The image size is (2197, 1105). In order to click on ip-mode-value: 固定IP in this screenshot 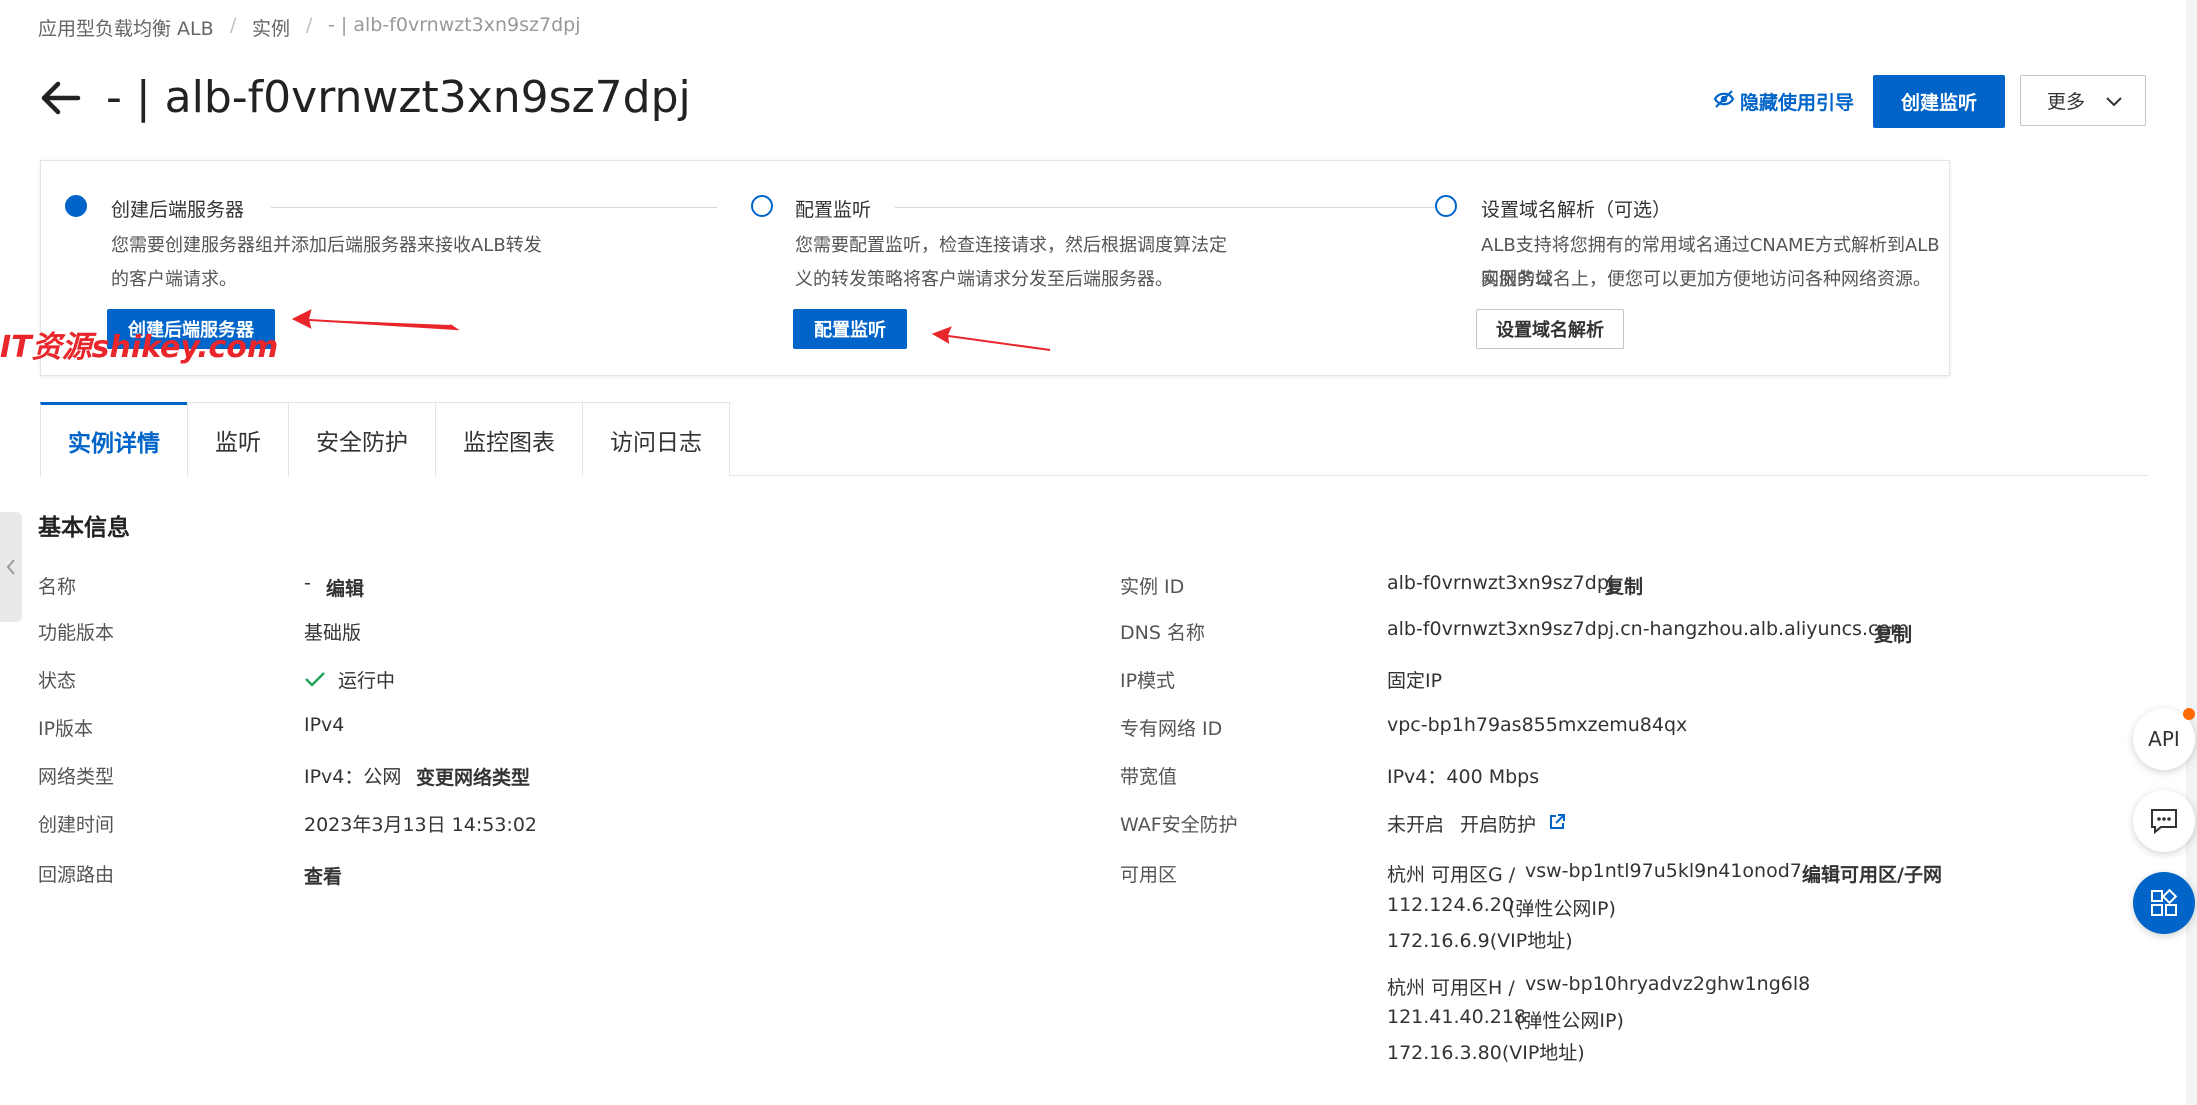, I will do `click(1415, 681)`.